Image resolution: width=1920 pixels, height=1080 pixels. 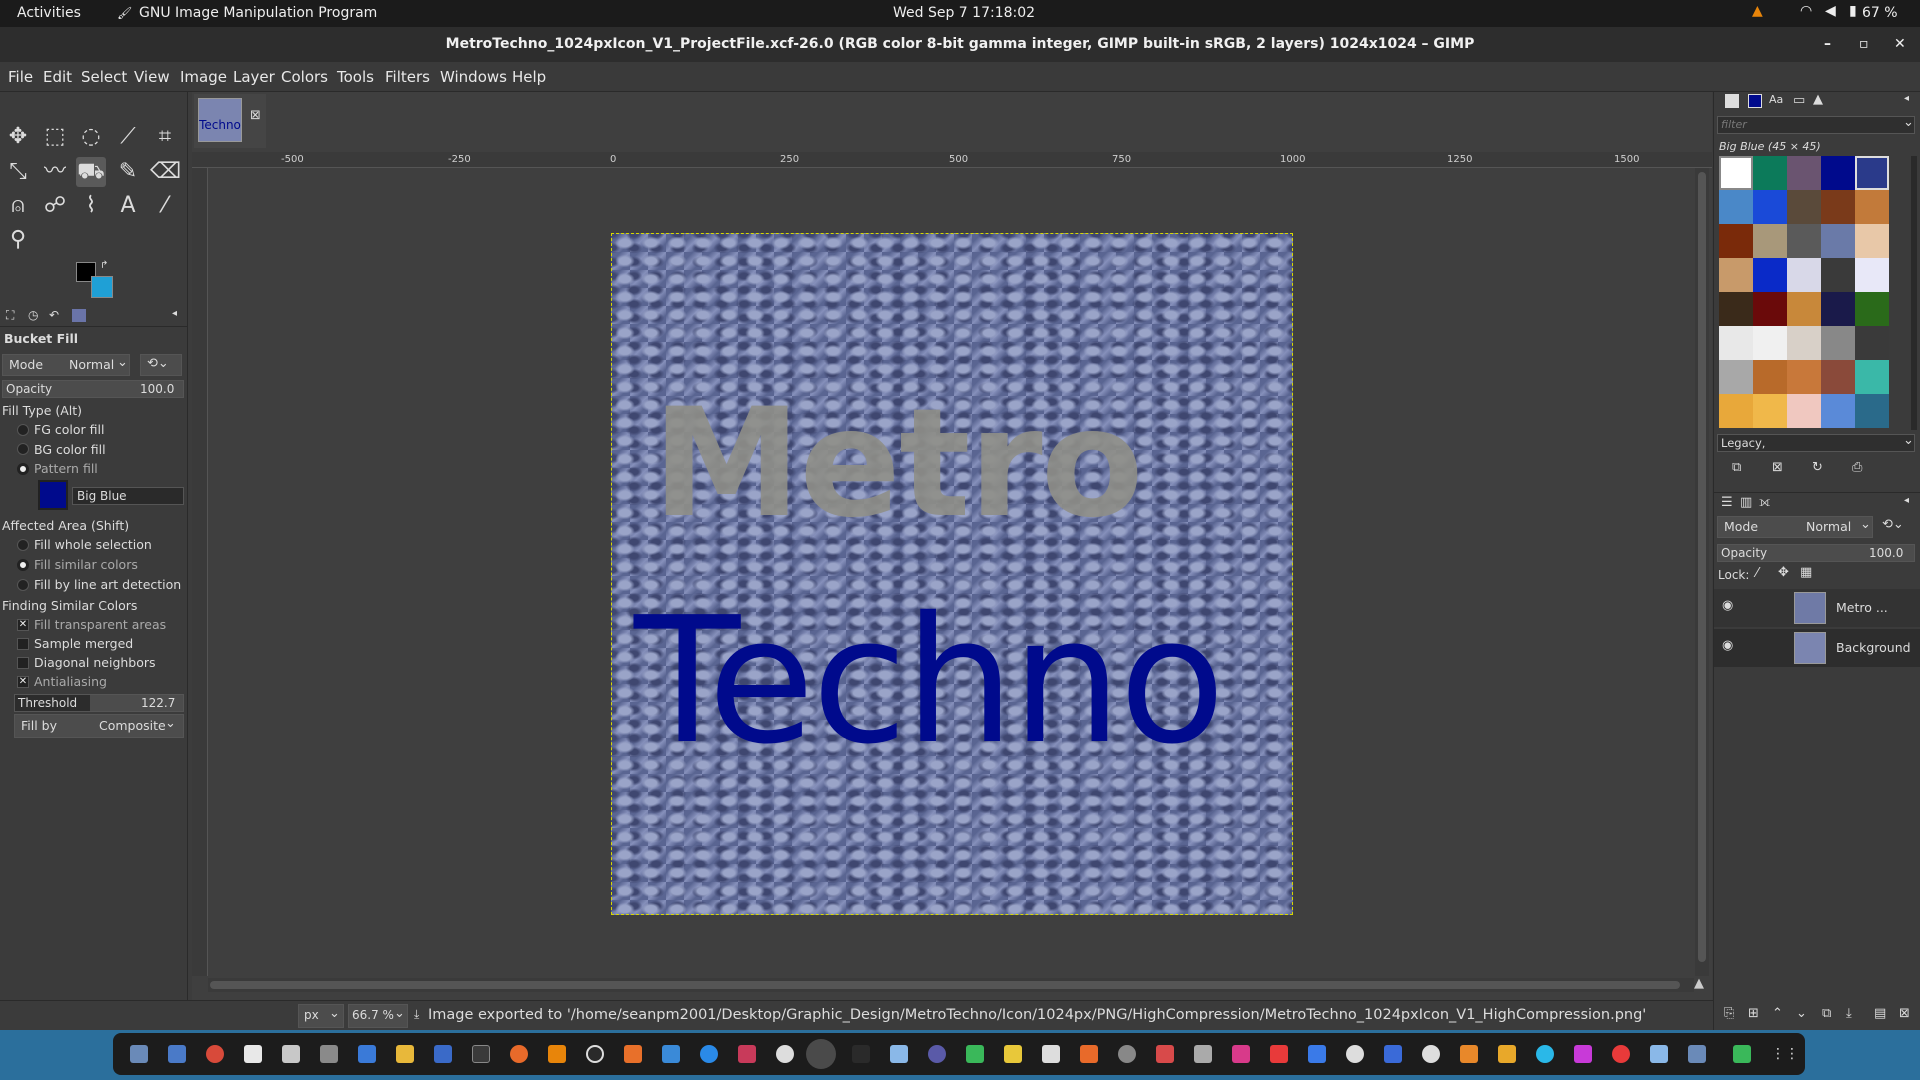 What do you see at coordinates (1732, 101) in the screenshot?
I see `brushes-tab-icon` at bounding box center [1732, 101].